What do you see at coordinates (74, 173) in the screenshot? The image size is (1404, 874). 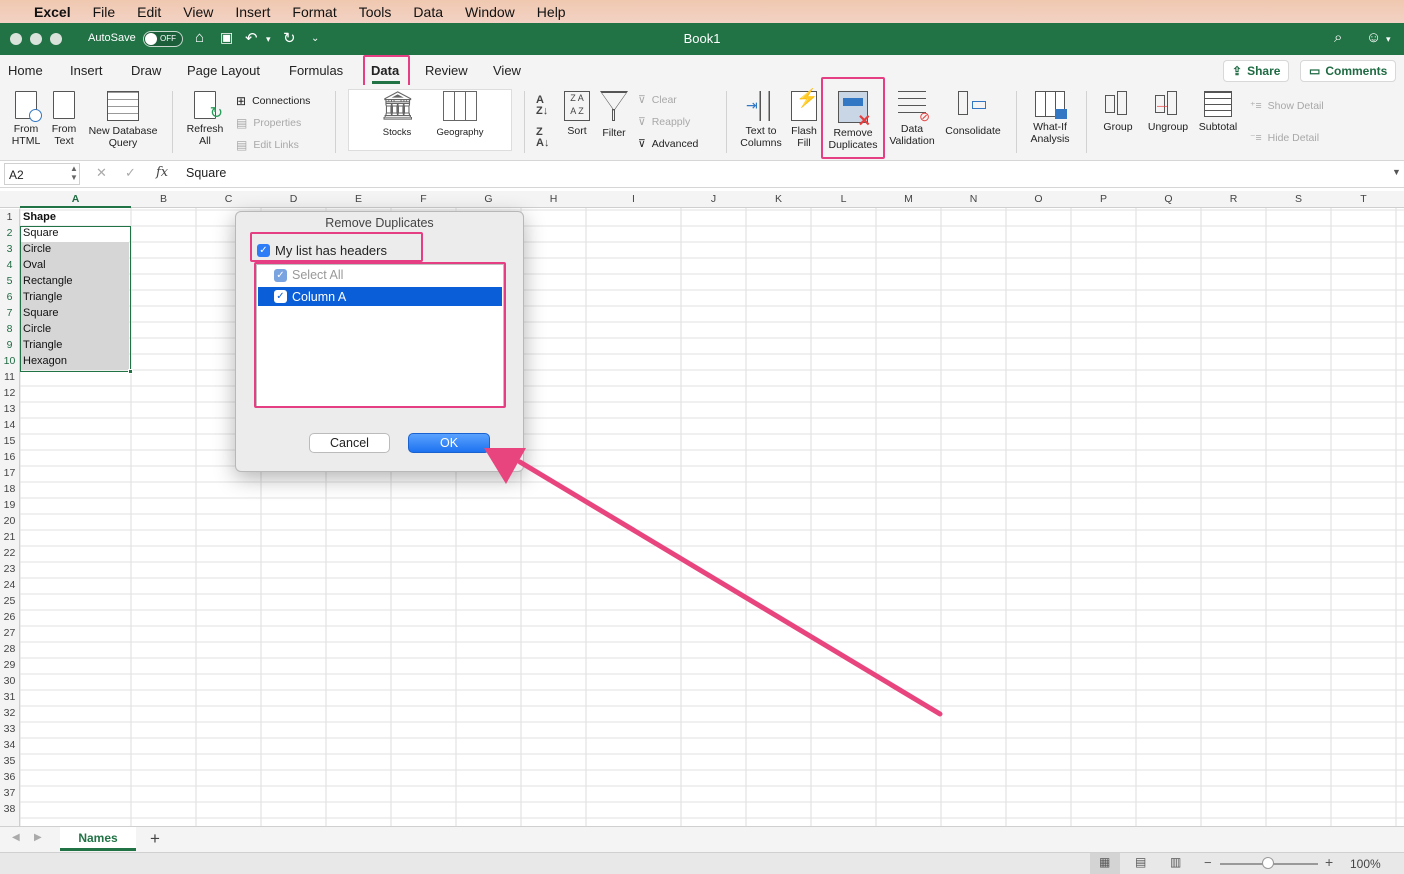 I see `name-box-stepper-icon: ▲ ▼` at bounding box center [74, 173].